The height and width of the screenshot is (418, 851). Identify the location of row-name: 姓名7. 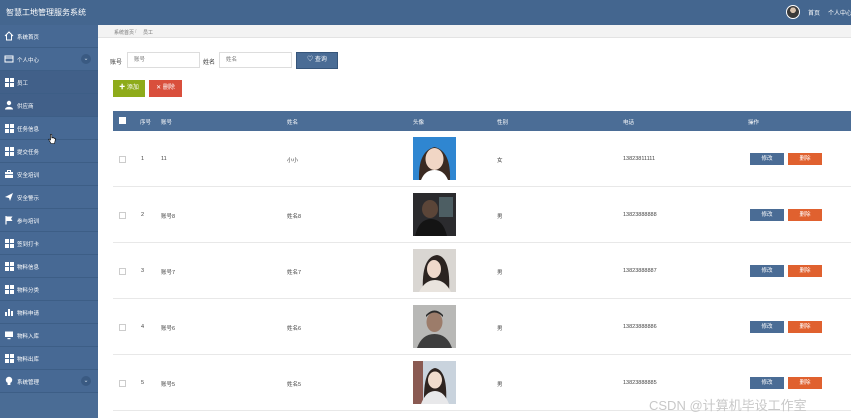
(294, 273).